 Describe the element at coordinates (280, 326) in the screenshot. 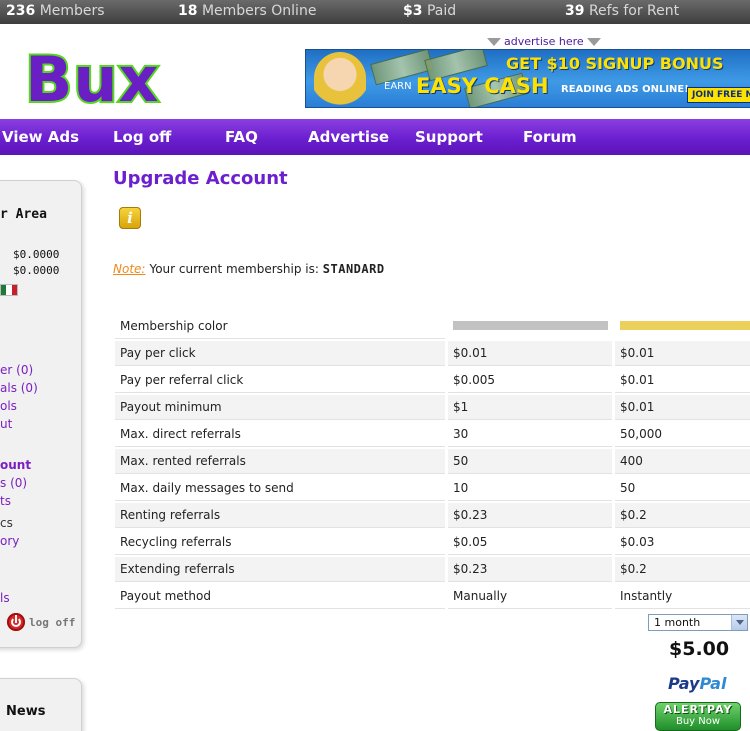

I see `row-label: Membership color` at that location.